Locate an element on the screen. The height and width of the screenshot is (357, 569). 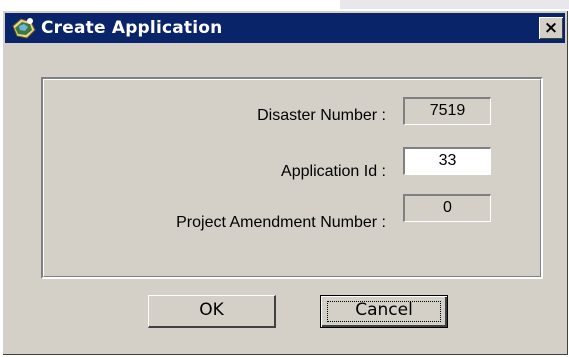
ok-button: OK is located at coordinates (212, 311).